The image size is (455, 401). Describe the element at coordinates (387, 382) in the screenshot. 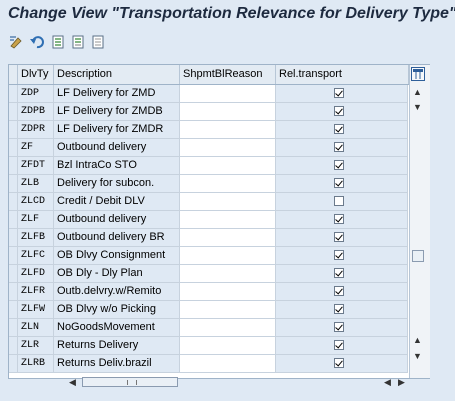

I see `scroll-left-page-arrow-icon: ◀` at that location.